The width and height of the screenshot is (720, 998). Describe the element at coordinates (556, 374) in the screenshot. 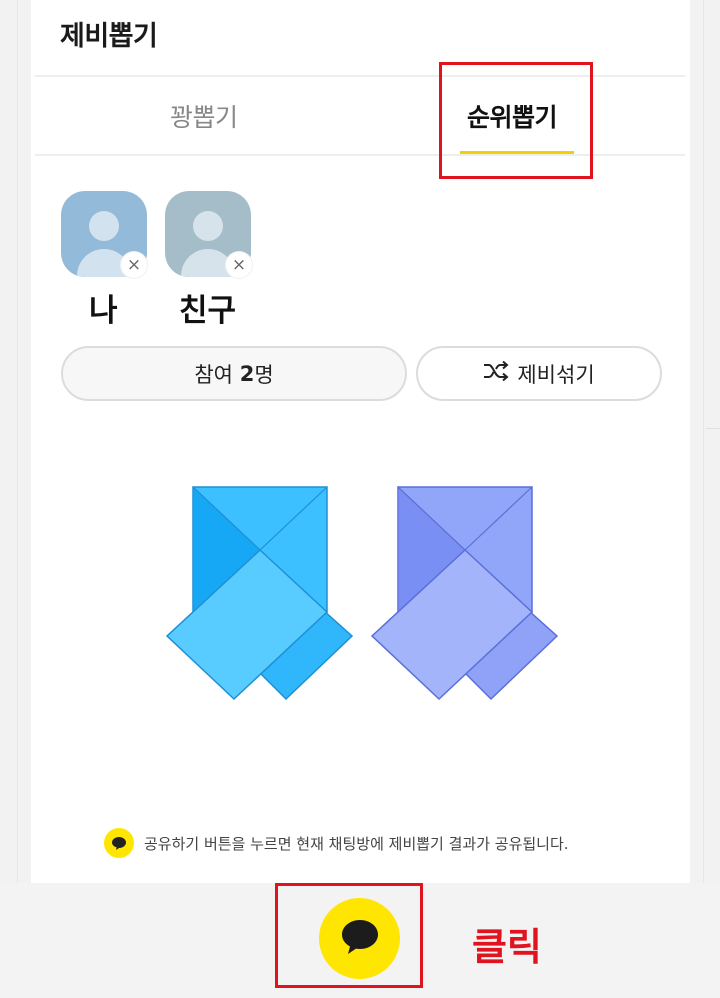

I see `shuffle-label: 제비섞기` at that location.